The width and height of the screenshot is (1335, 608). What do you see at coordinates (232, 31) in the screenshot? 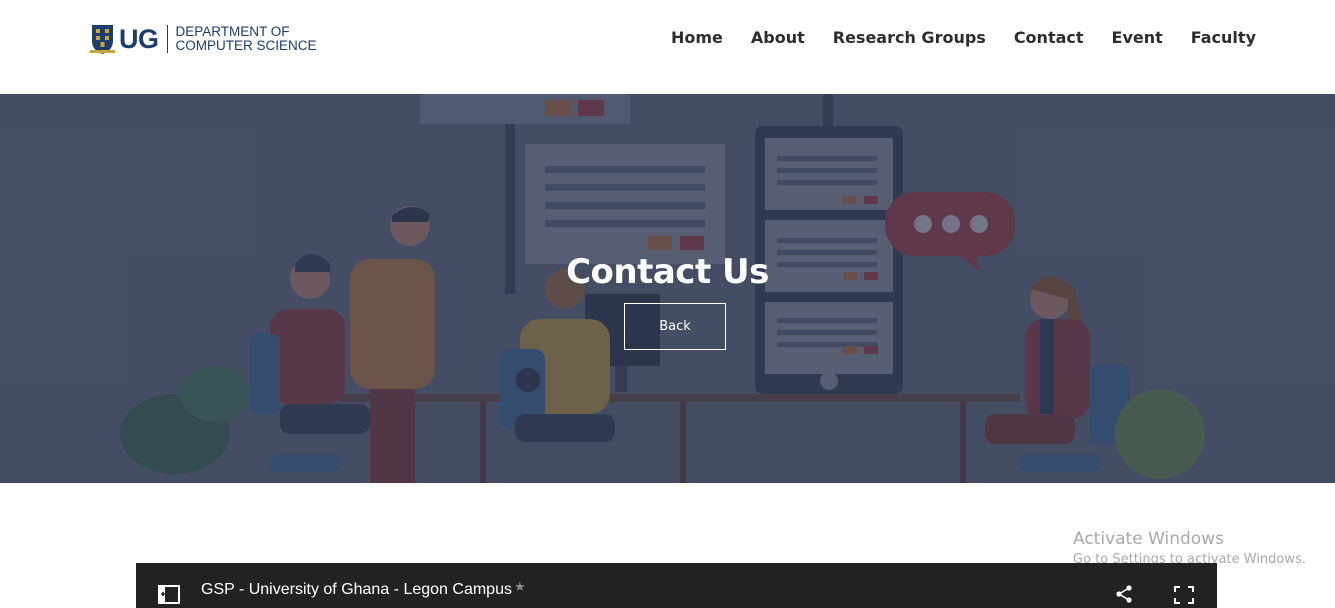
I see `logo-line-1: DEPARTMENT OF` at bounding box center [232, 31].